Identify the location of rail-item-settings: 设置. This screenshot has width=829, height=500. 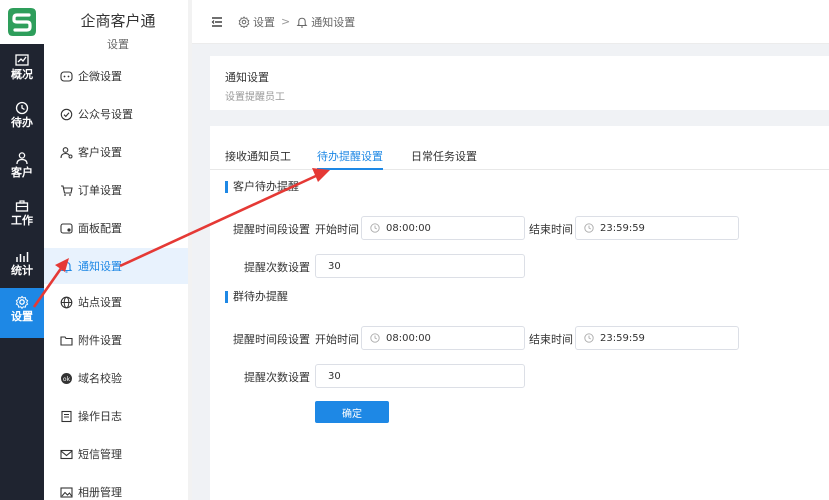
(22, 313).